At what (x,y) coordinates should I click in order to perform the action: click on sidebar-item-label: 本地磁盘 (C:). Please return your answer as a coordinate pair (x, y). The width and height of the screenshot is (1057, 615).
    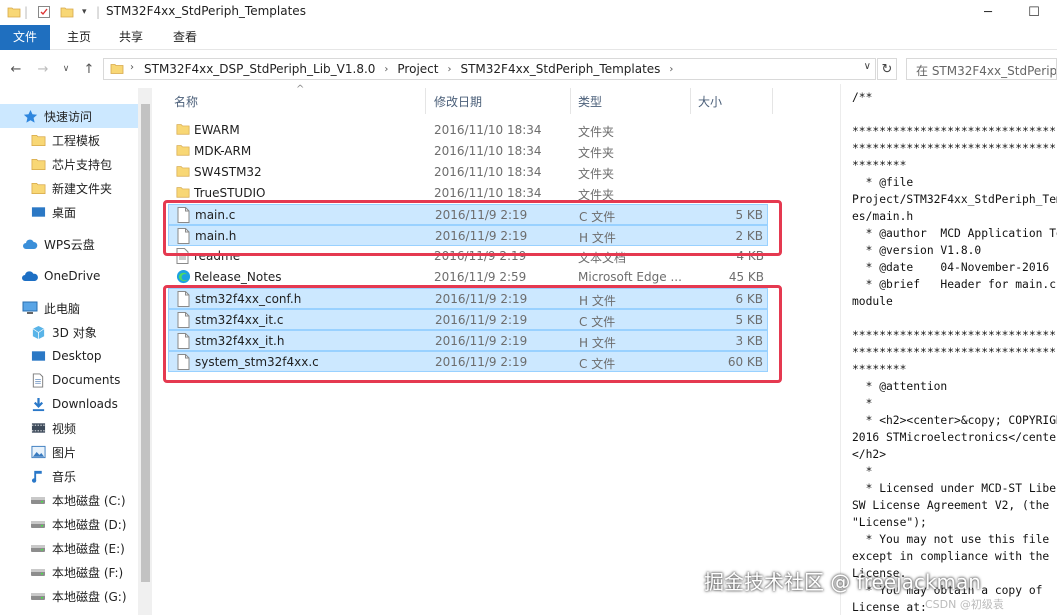
    Looking at the image, I should click on (89, 500).